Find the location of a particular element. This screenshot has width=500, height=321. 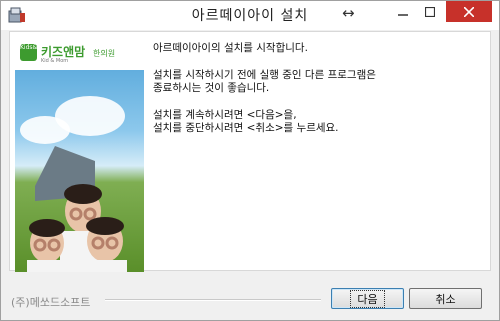

next-button: 다음 is located at coordinates (367, 298).